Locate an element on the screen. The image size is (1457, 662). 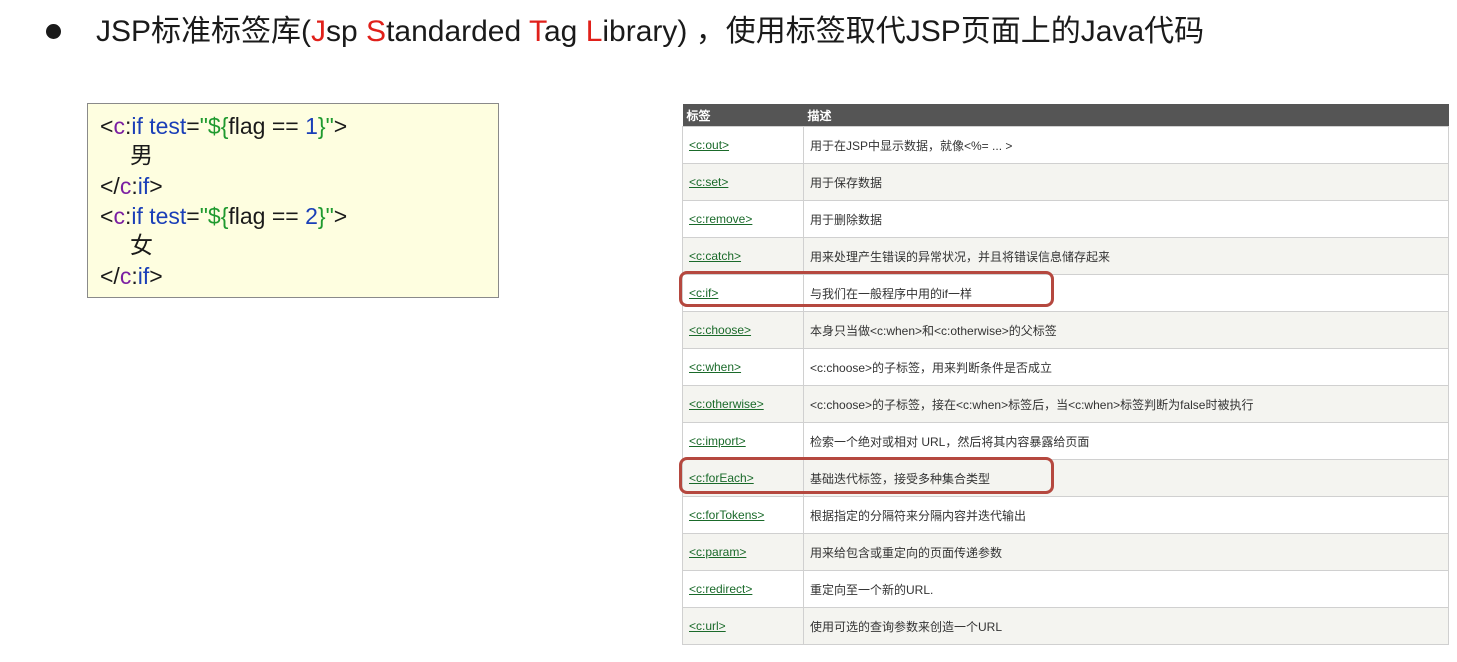
tag-link-import: <c:import> is located at coordinates (717, 441).